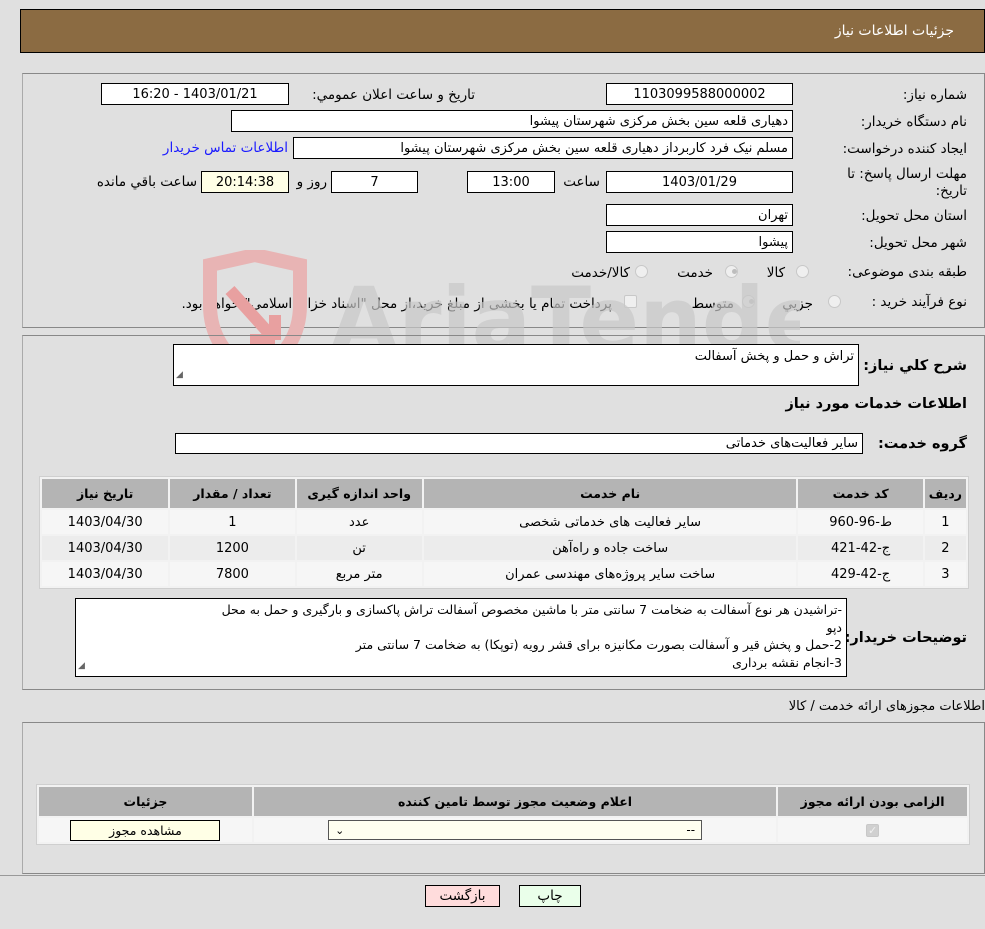  Describe the element at coordinates (610, 493) in the screenshot. I see `col-service-name: نام خدمت` at that location.